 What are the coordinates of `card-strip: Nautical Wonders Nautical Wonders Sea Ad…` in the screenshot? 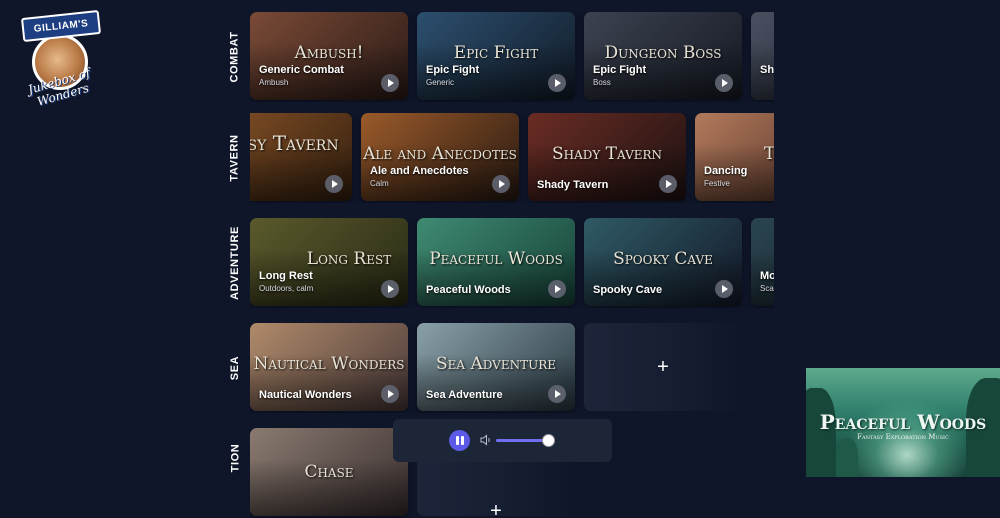 It's located at (512, 368).